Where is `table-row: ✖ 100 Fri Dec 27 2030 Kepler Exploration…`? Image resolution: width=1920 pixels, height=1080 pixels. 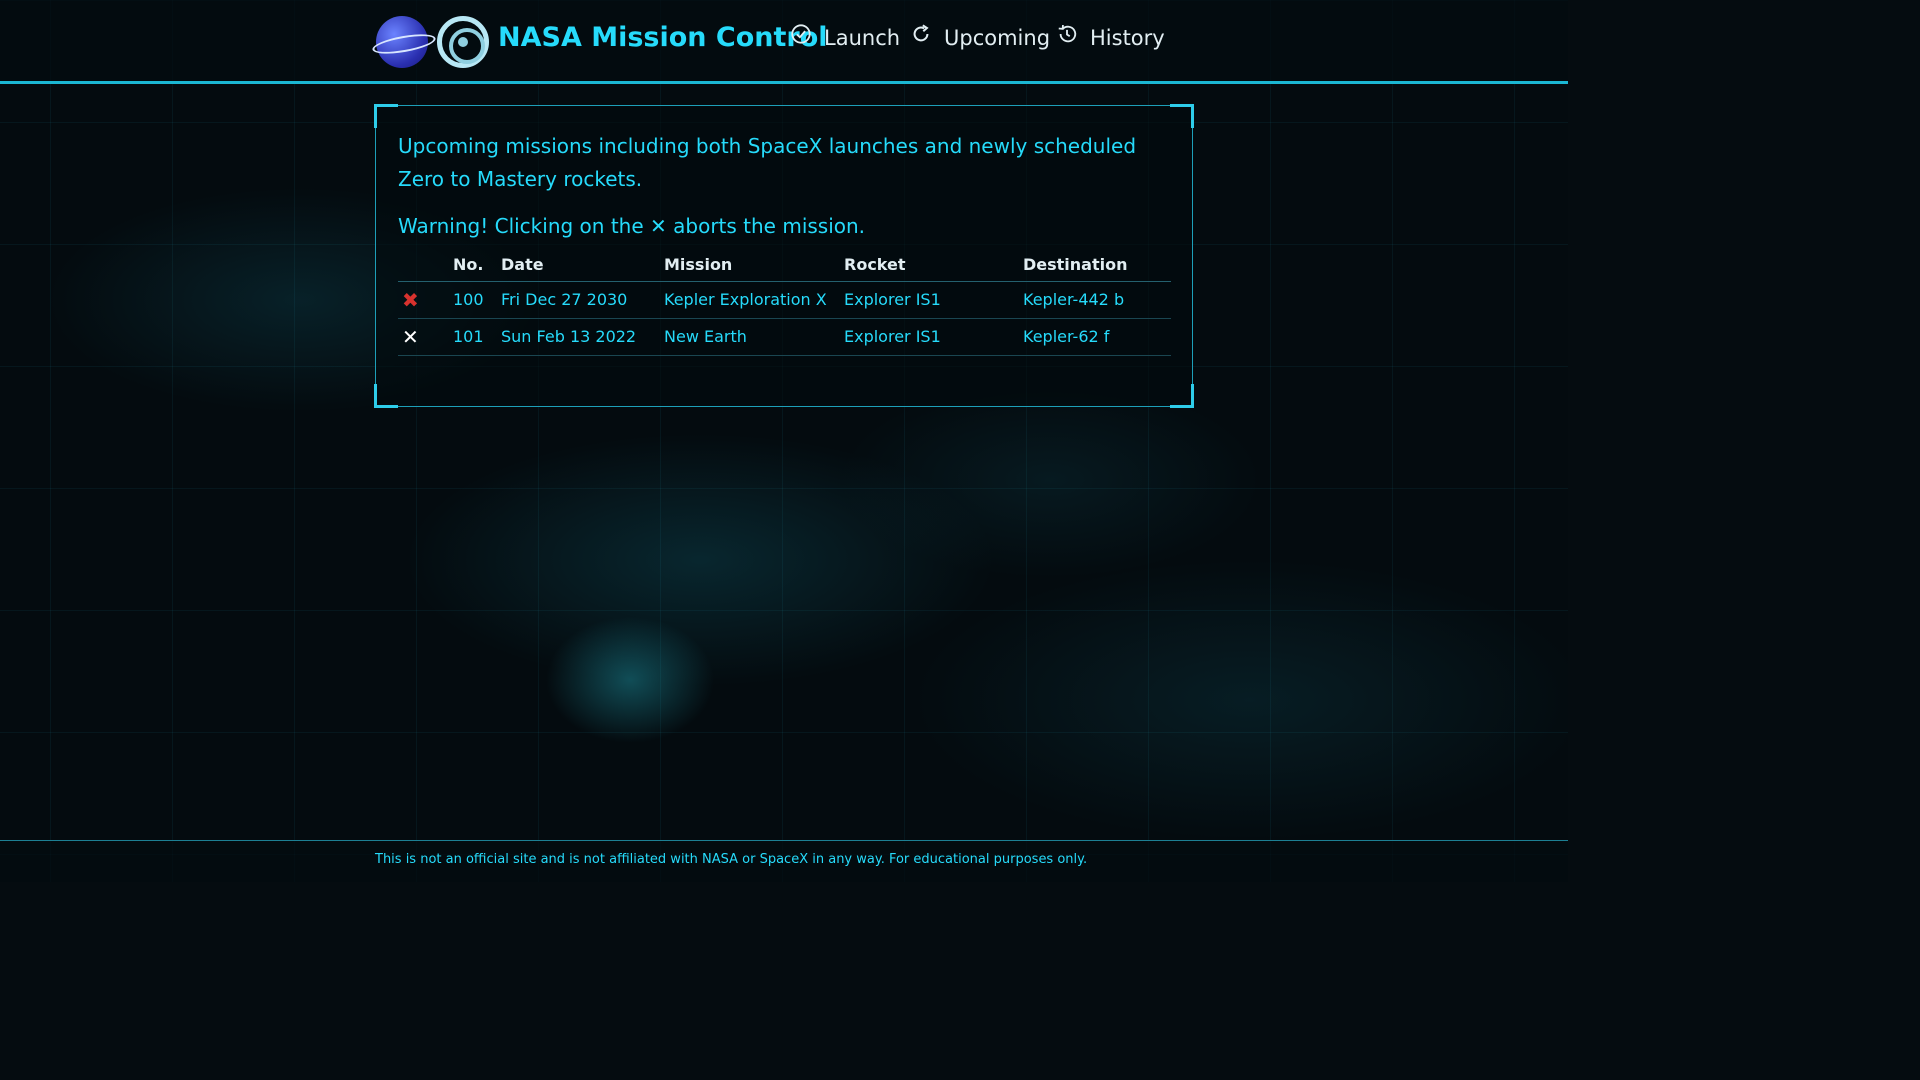 table-row: ✖ 100 Fri Dec 27 2030 Kepler Exploration… is located at coordinates (784, 300).